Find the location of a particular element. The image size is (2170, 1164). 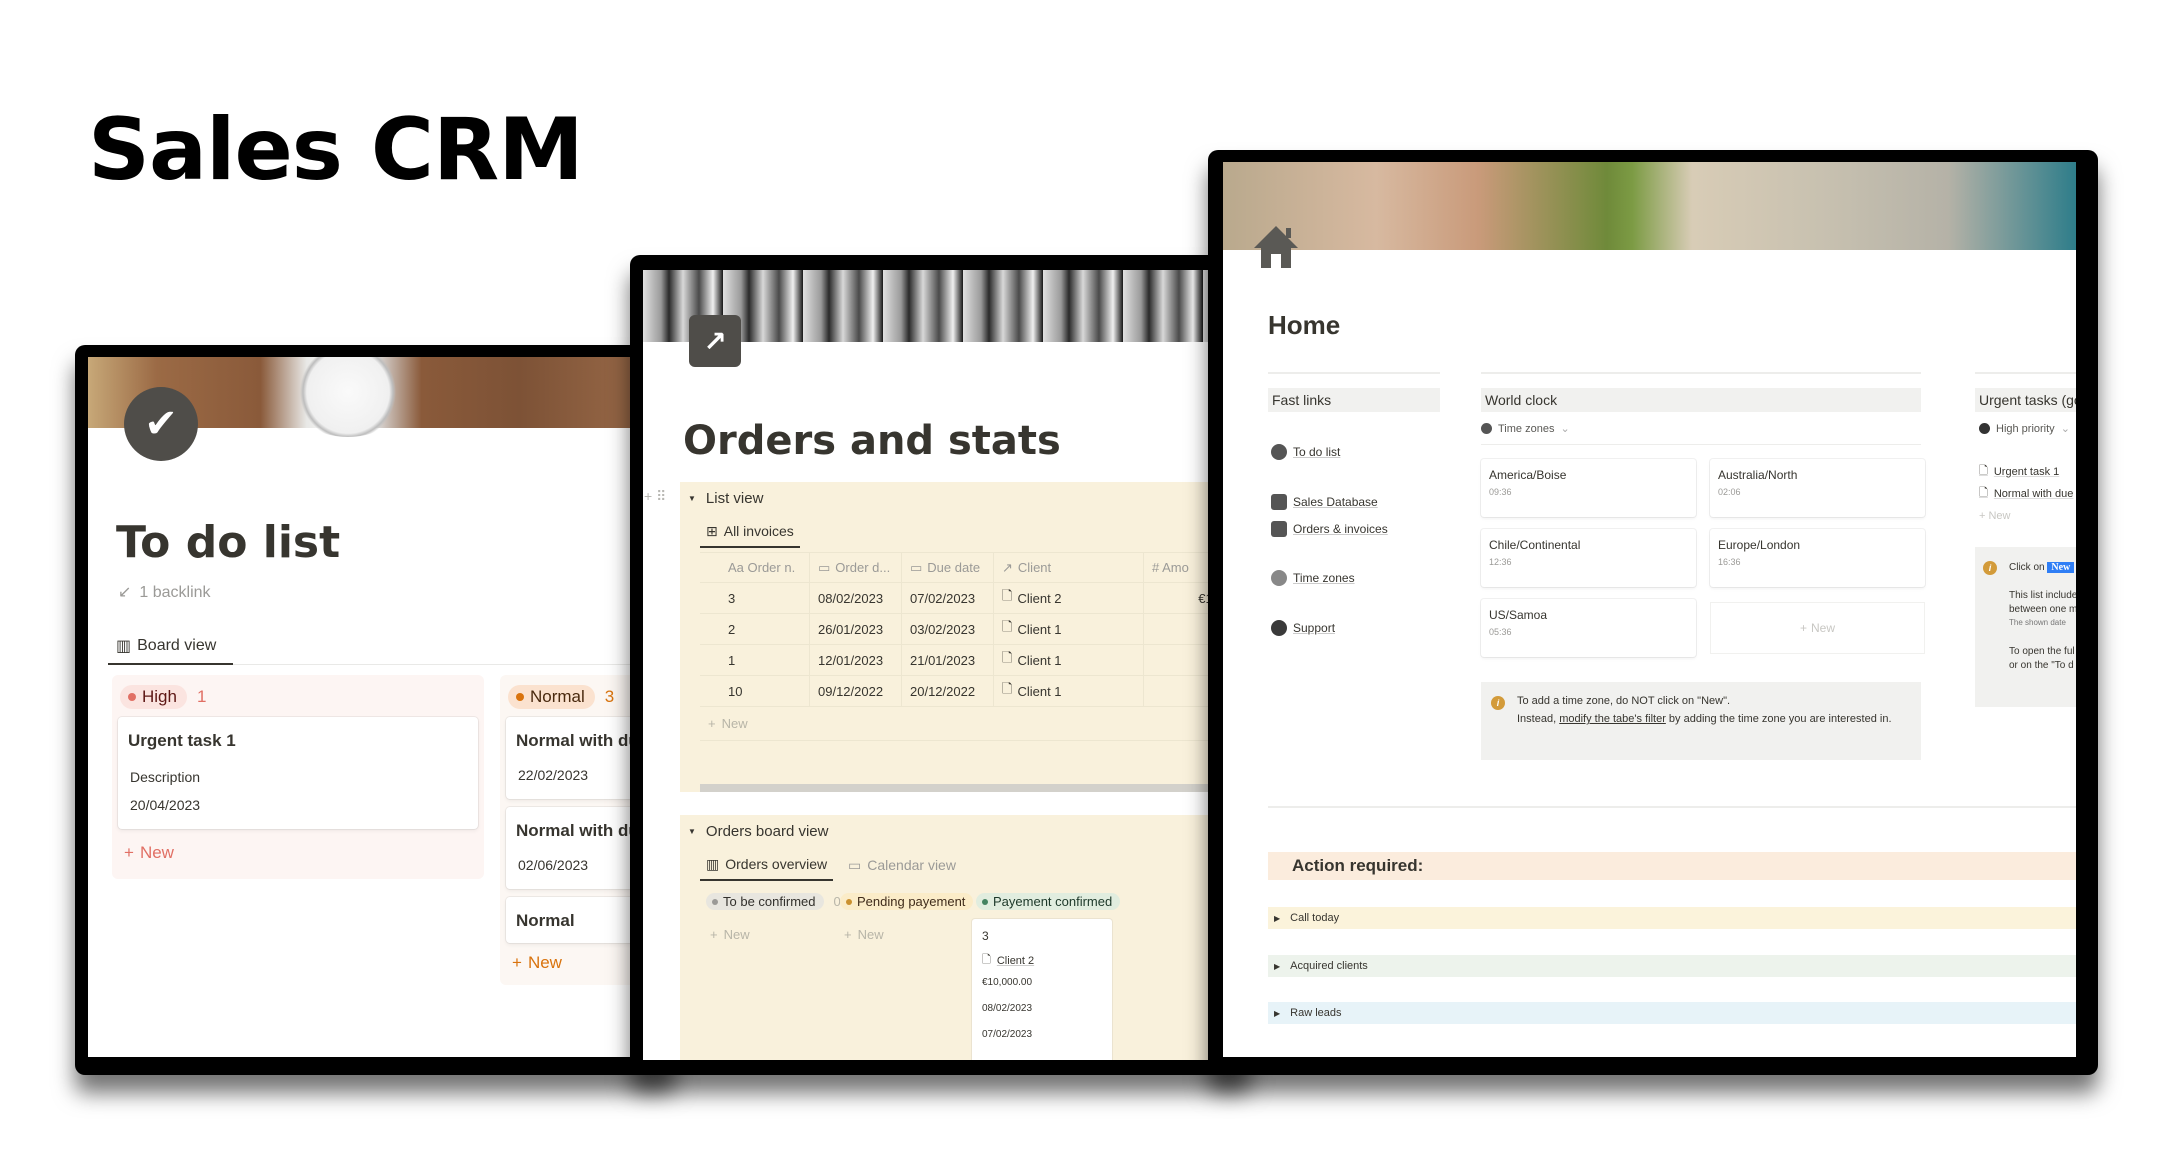

table-row: 3 08/02/2023 07/02/2023 🗋Client 2 €10 is located at coordinates (964, 598).